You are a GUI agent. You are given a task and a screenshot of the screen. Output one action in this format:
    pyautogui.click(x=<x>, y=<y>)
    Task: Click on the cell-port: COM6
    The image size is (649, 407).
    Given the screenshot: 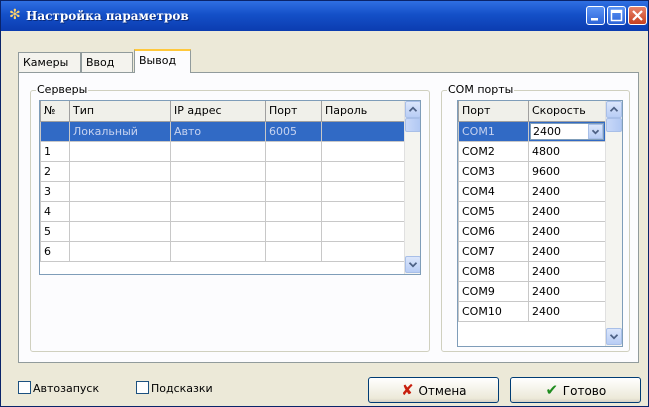 What is the action you would take?
    pyautogui.click(x=493, y=231)
    